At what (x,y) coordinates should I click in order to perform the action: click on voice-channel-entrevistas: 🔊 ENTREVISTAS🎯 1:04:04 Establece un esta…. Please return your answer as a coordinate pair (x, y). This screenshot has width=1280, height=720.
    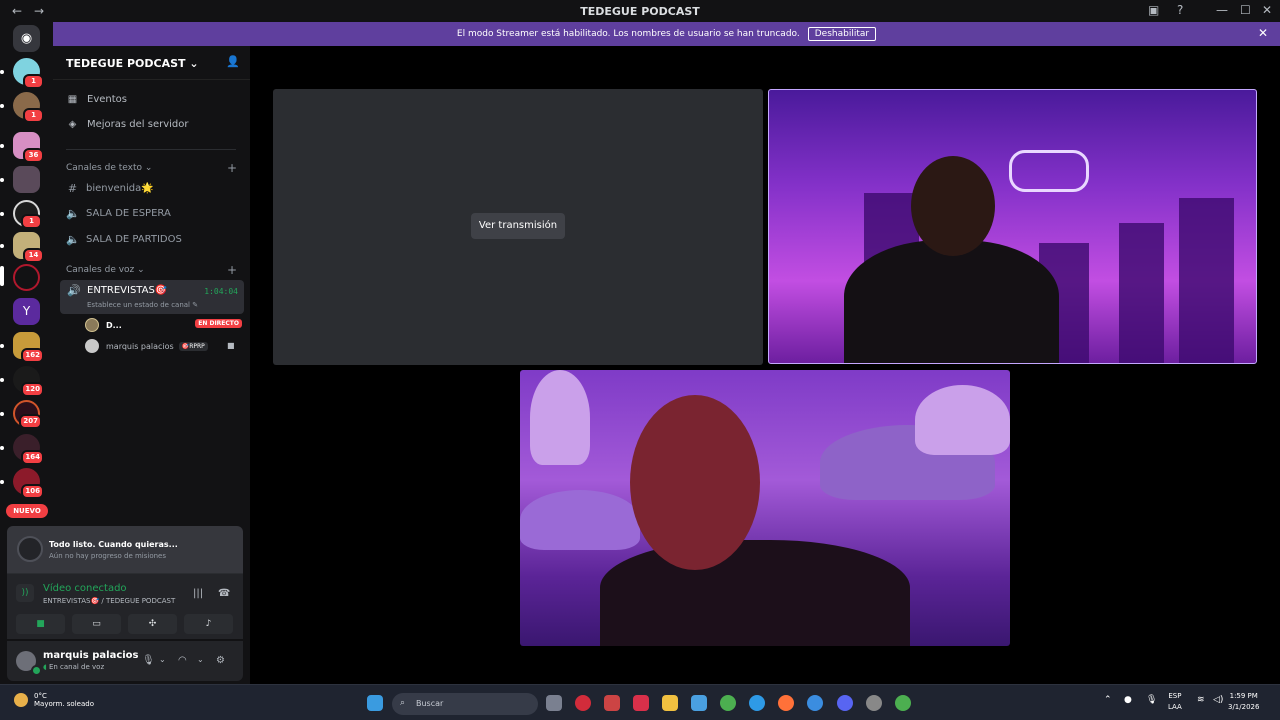
    Looking at the image, I should click on (152, 297).